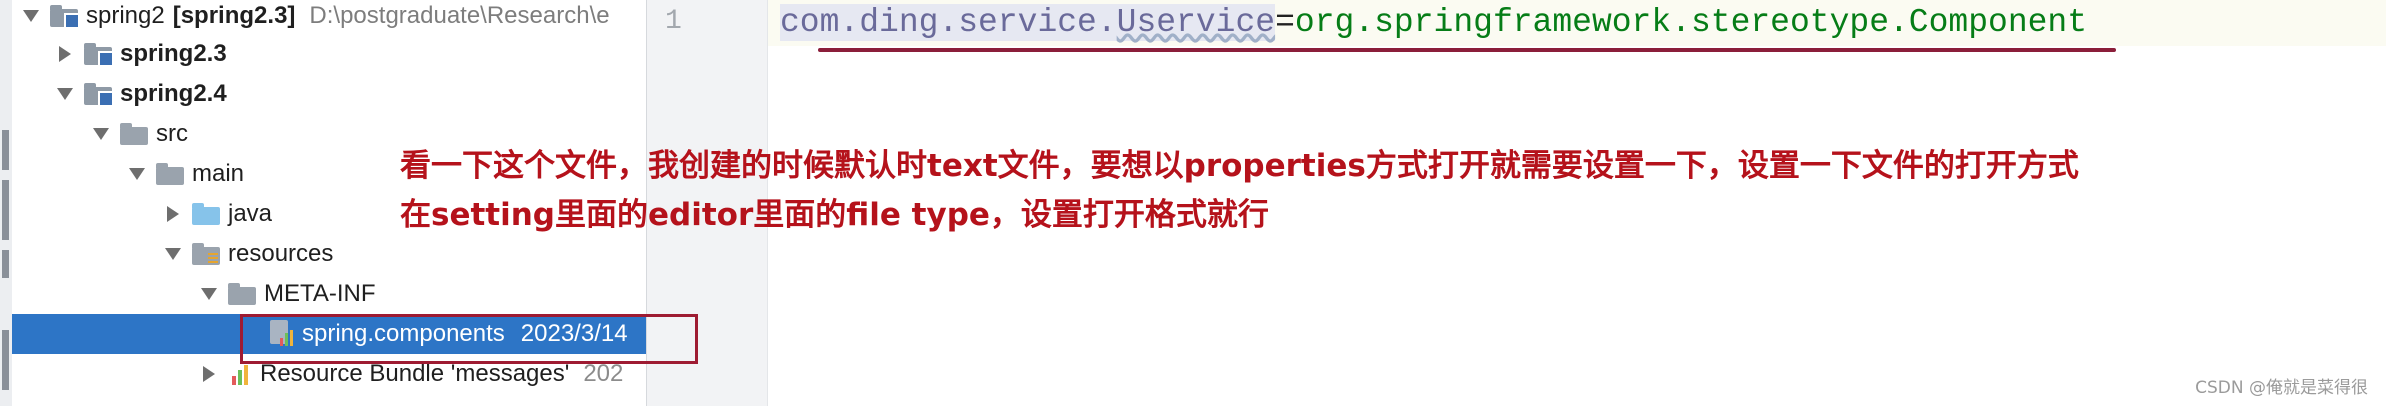 This screenshot has width=2386, height=406. What do you see at coordinates (2281, 388) in the screenshot?
I see `watermark: CSDN @俺就是菜得很` at bounding box center [2281, 388].